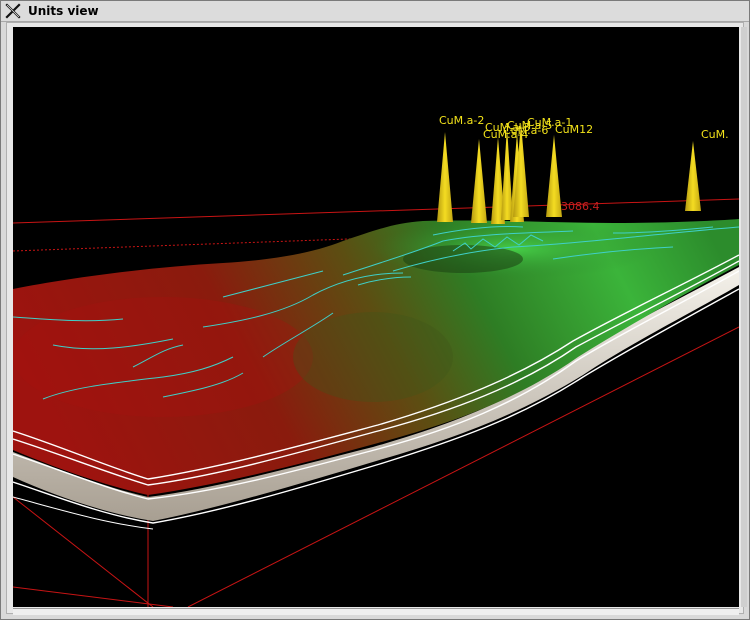 The height and width of the screenshot is (620, 750). I want to click on well-label: CuM12, so click(574, 129).